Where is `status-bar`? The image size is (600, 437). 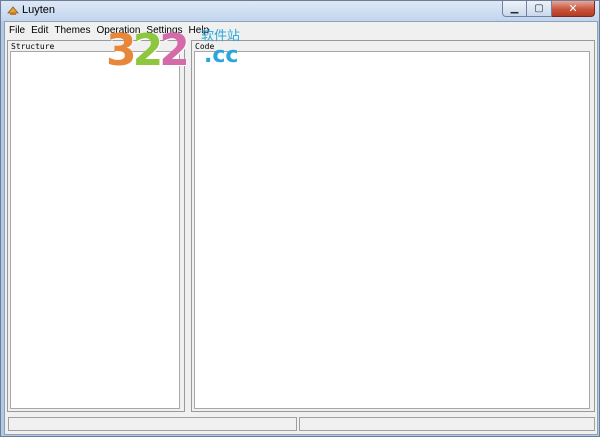
status-bar is located at coordinates (301, 424).